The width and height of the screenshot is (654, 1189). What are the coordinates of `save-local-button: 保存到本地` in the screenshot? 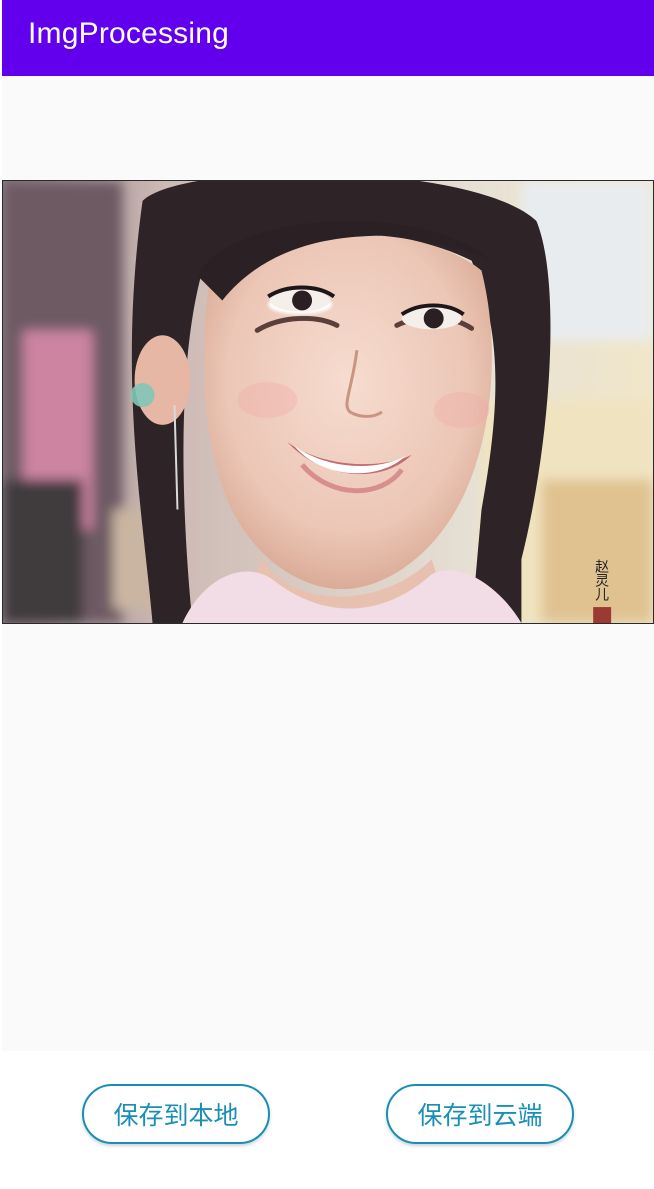 It's located at (176, 1114).